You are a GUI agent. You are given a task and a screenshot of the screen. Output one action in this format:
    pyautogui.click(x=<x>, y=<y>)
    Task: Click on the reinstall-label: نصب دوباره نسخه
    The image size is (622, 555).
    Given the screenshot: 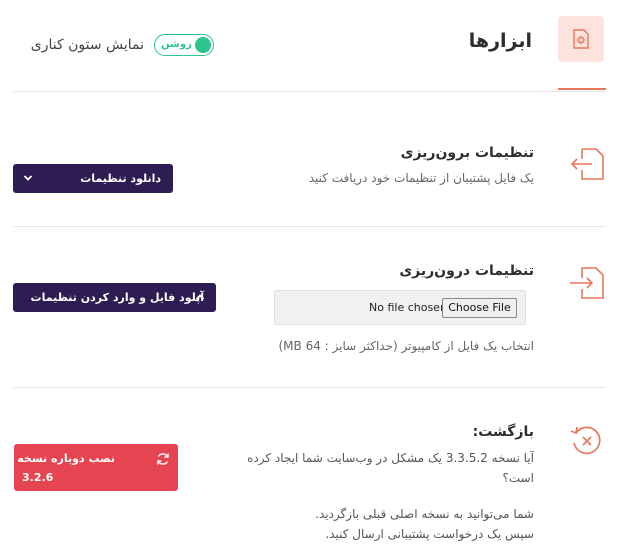 What is the action you would take?
    pyautogui.click(x=66, y=458)
    